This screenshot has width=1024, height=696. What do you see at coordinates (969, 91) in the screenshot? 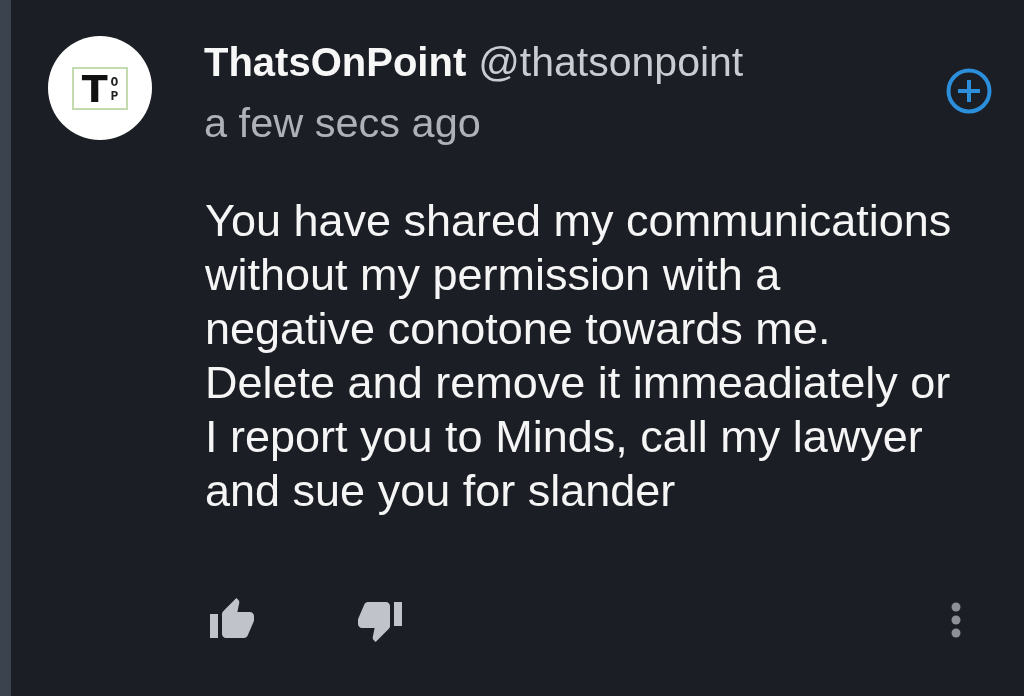
I see `add-icon` at bounding box center [969, 91].